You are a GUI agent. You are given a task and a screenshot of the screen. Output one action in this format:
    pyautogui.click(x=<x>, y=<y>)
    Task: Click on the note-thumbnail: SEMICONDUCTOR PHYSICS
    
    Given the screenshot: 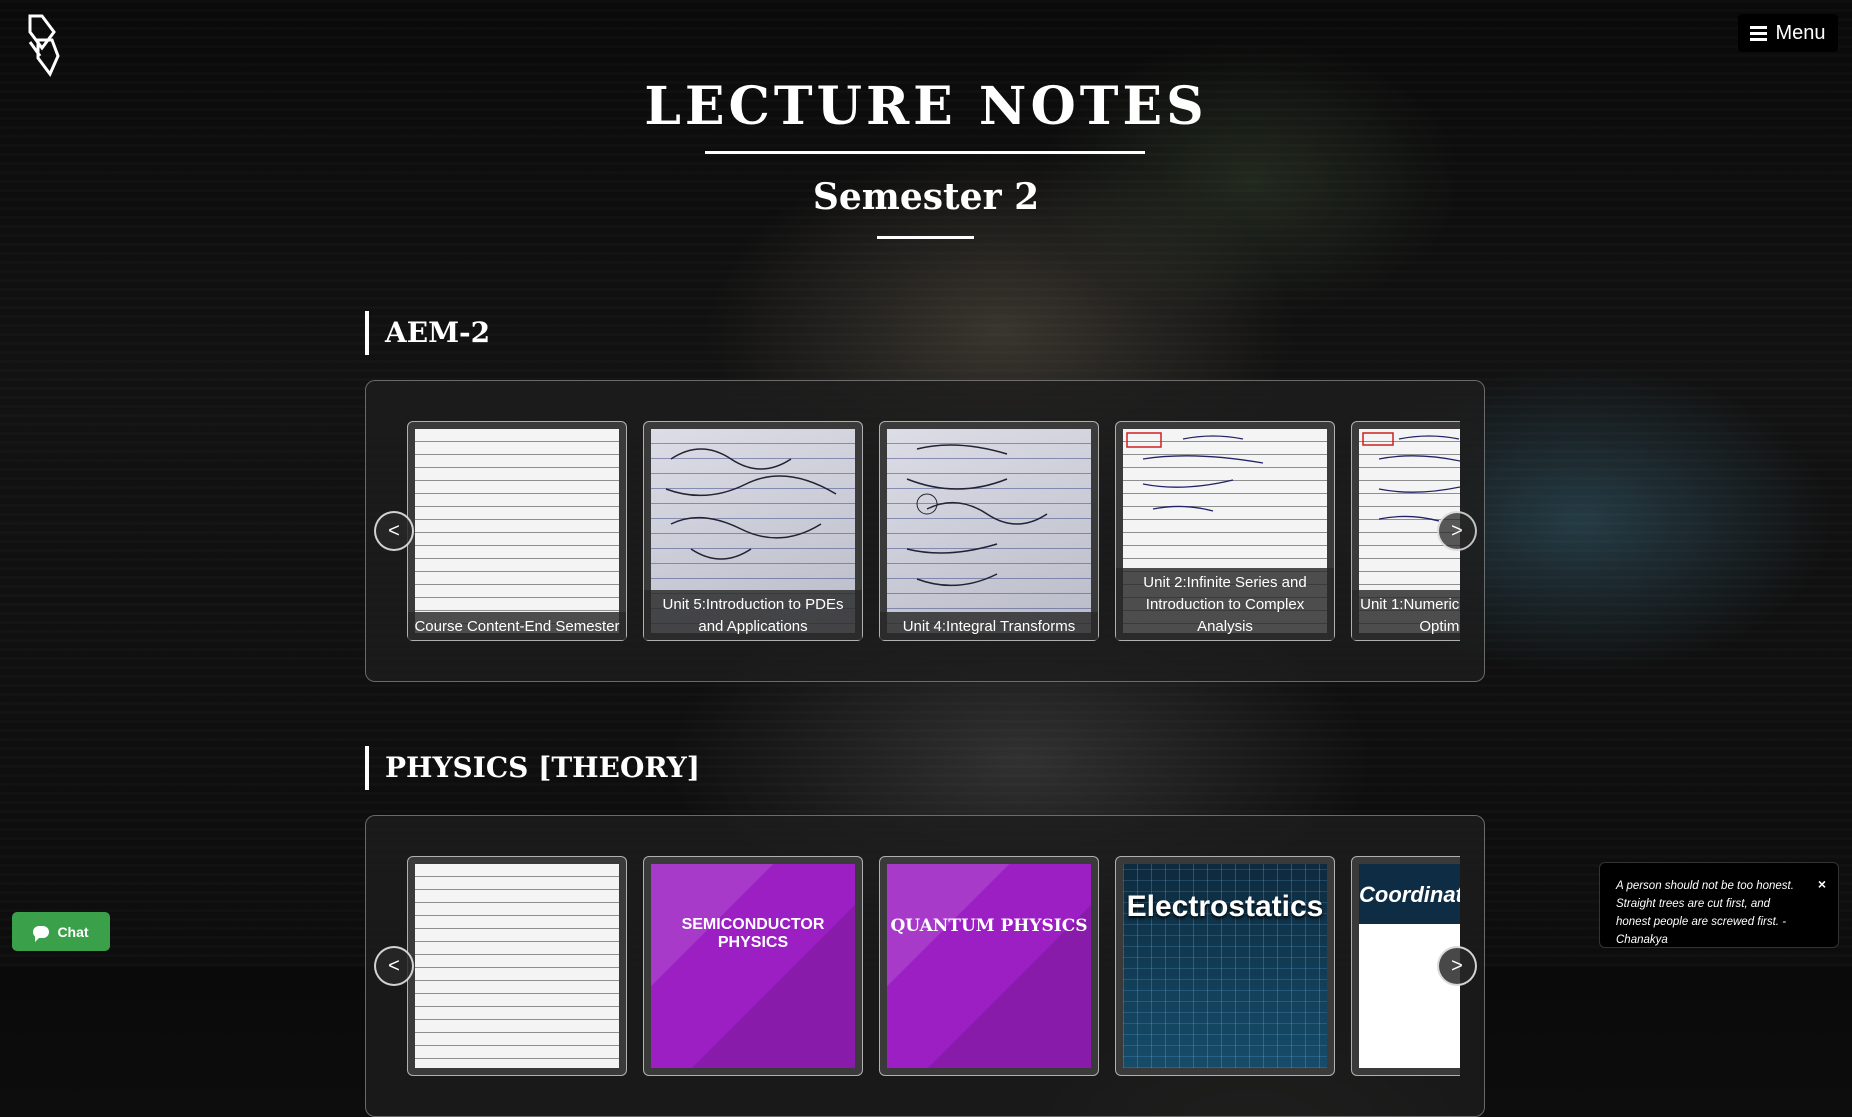 What is the action you would take?
    pyautogui.click(x=753, y=966)
    